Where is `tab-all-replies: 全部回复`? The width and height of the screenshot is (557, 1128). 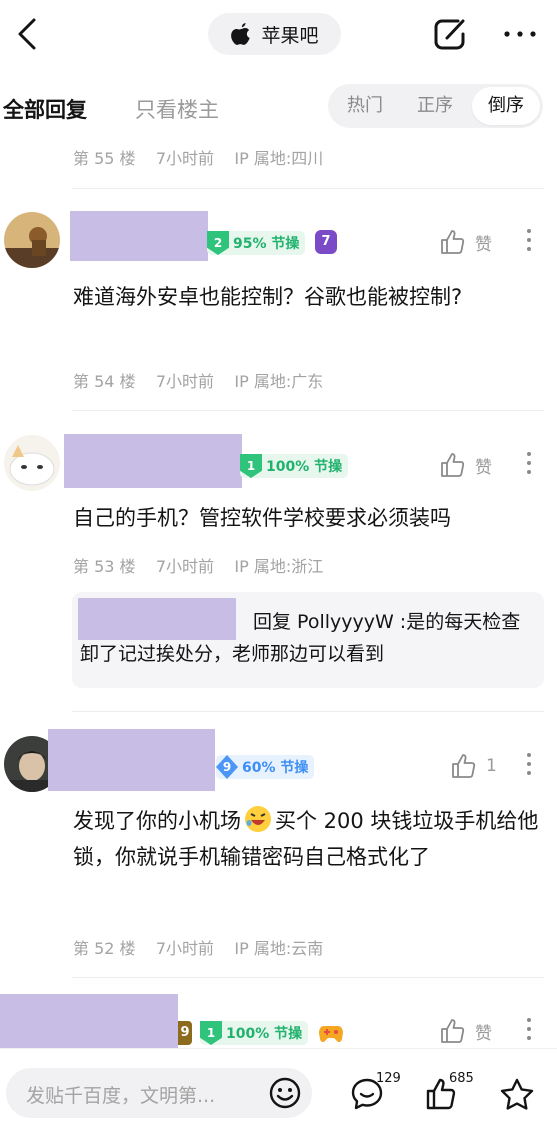 tab-all-replies: 全部回复 is located at coordinates (45, 109).